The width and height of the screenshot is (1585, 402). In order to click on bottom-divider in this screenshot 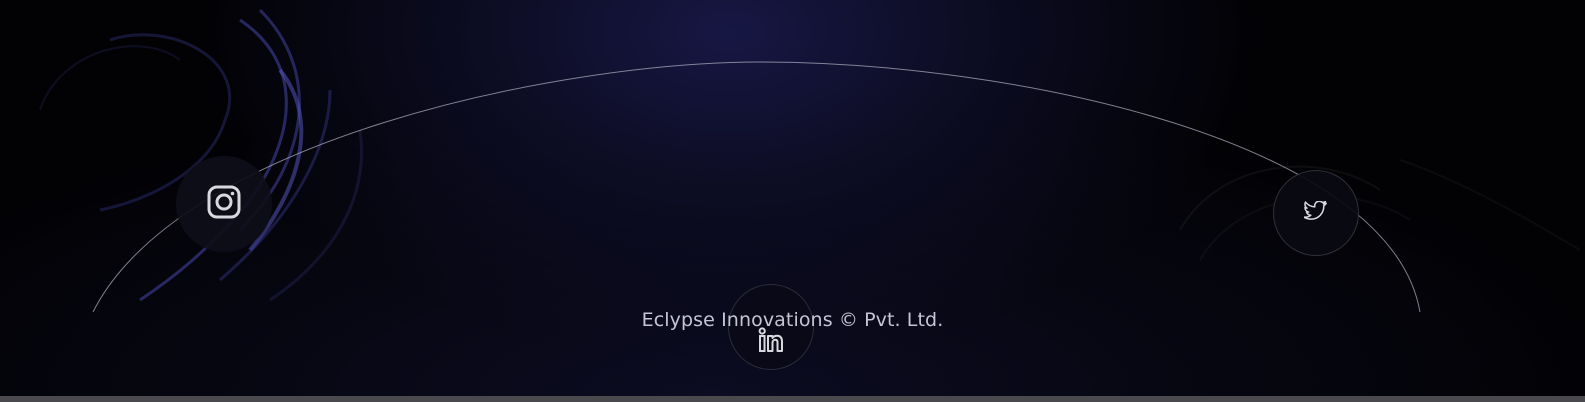, I will do `click(792, 399)`.